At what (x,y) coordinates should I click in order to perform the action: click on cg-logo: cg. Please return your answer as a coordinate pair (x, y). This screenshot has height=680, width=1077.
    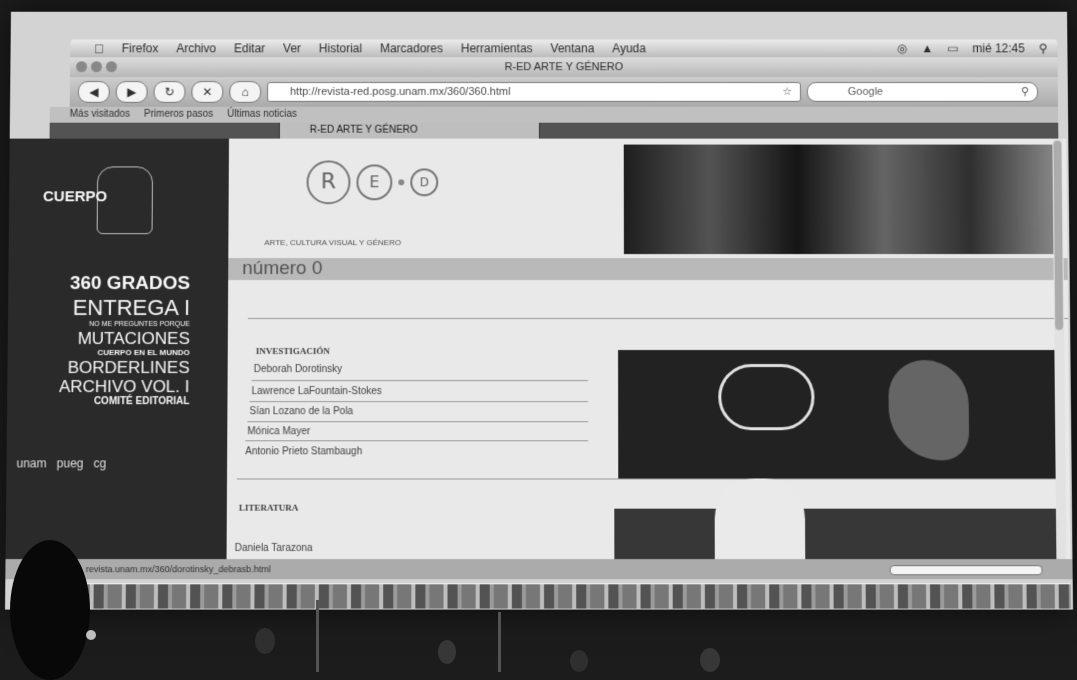
    Looking at the image, I should click on (99, 463).